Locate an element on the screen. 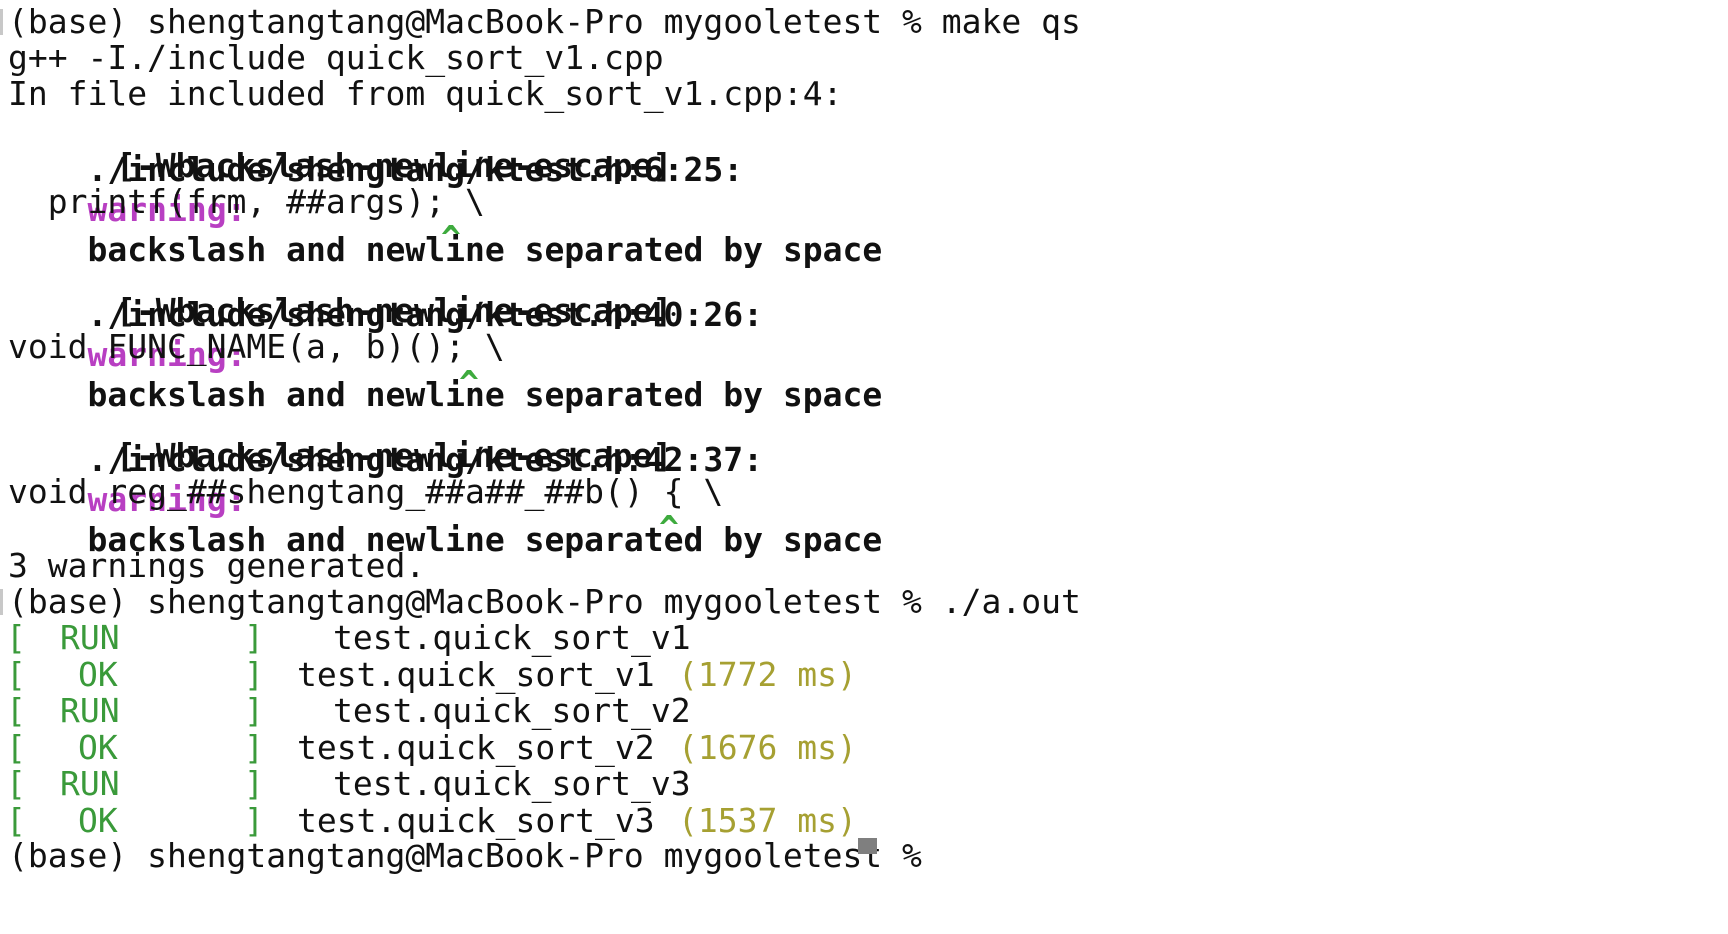 The height and width of the screenshot is (934, 1728). compile-command: g++ -I./include quick_sort_v1.cpp is located at coordinates (336, 57).